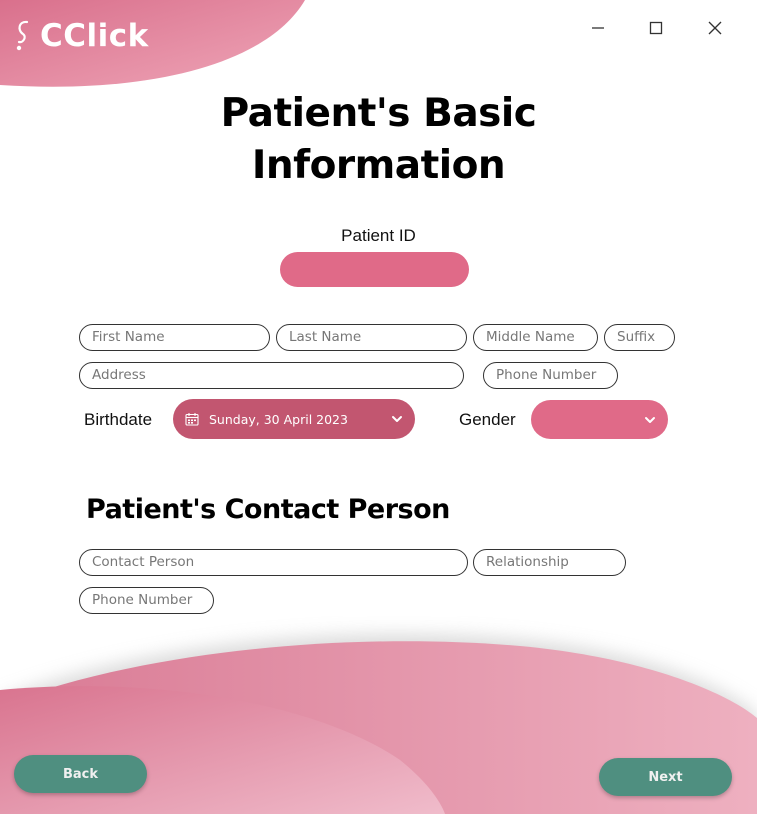 This screenshot has width=757, height=814. I want to click on contact-phone-number-field: Phone Number, so click(146, 600).